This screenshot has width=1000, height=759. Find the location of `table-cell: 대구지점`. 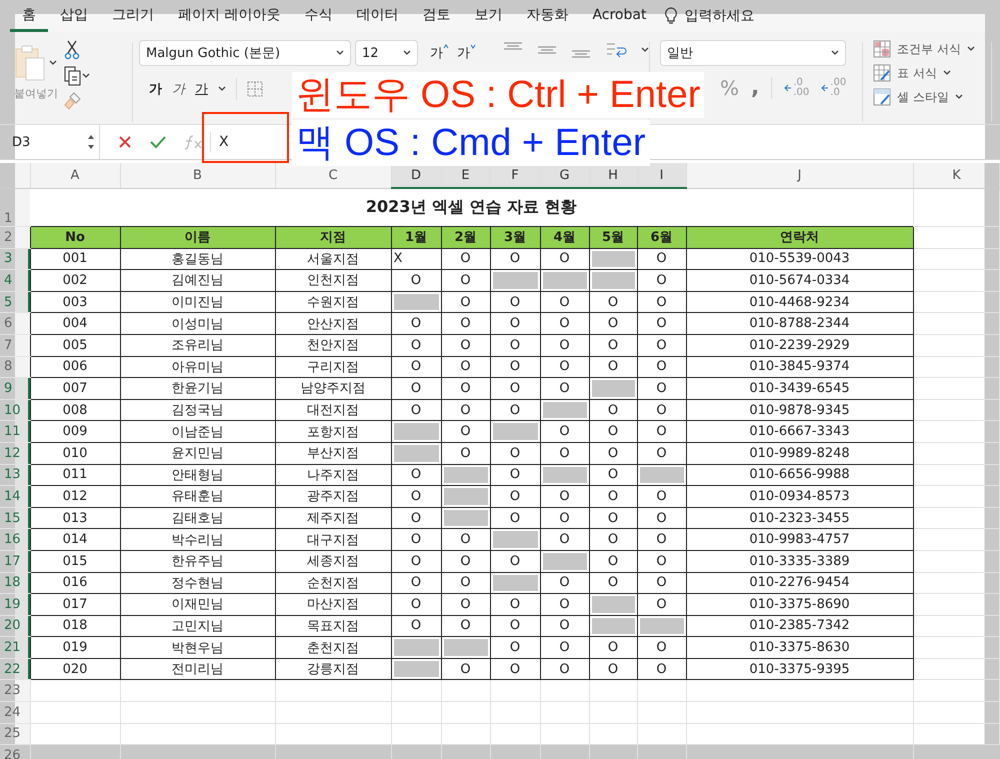

table-cell: 대구지점 is located at coordinates (333, 539).